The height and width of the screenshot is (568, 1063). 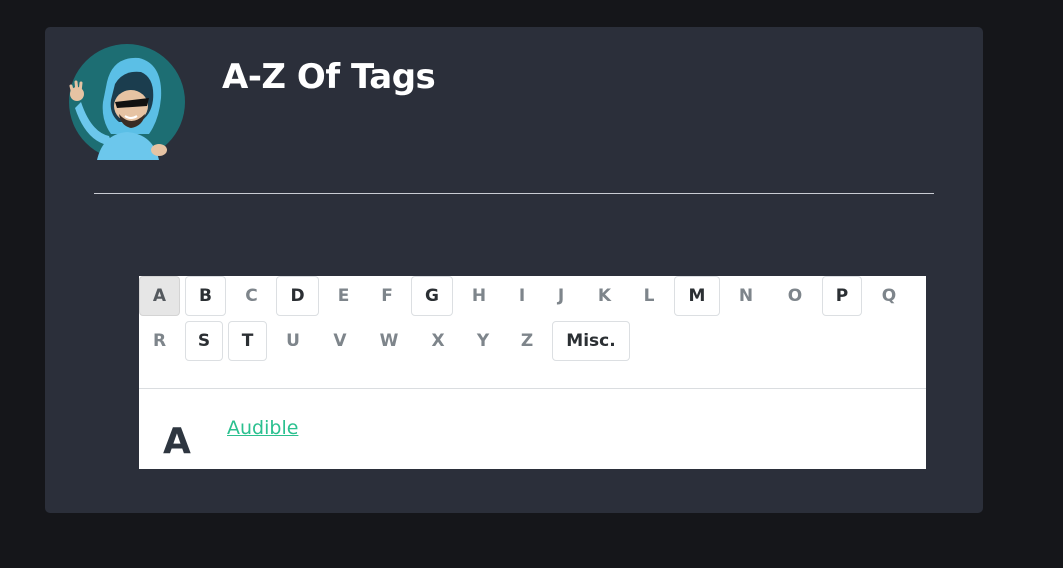 I want to click on letter-n-button: N, so click(x=746, y=296).